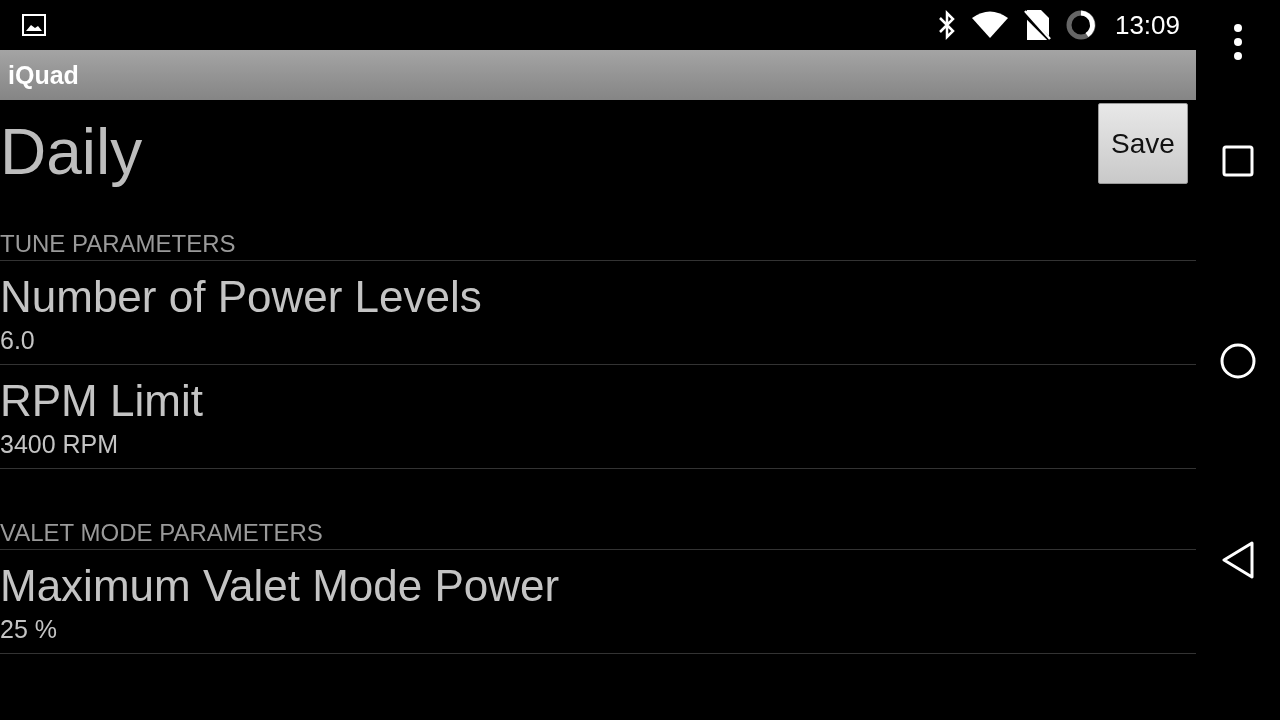 The height and width of the screenshot is (720, 1280). Describe the element at coordinates (1036, 25) in the screenshot. I see `no-sim-icon` at that location.